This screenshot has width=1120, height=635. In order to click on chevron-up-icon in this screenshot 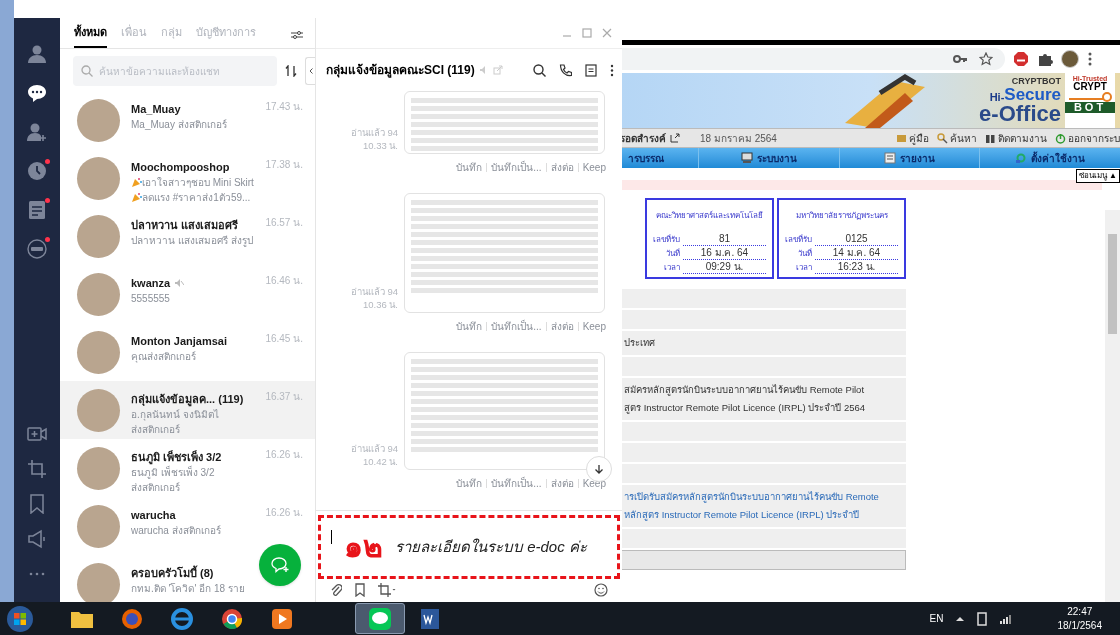, I will do `click(959, 618)`.